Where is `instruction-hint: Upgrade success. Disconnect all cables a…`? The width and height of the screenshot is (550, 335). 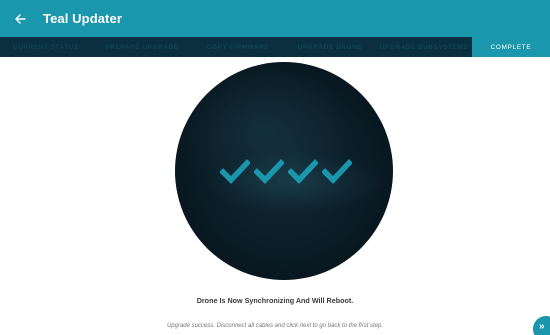 instruction-hint: Upgrade success. Disconnect all cables a… is located at coordinates (275, 326).